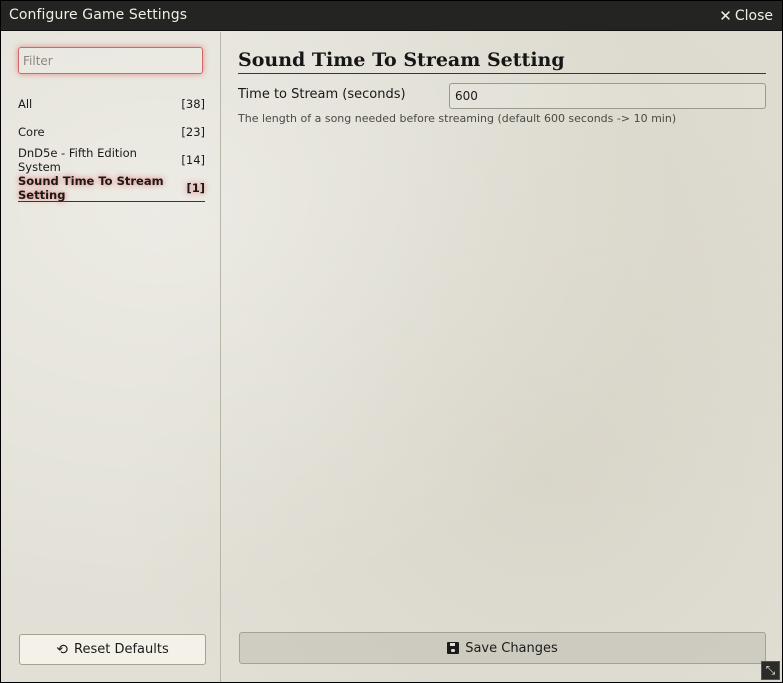 The image size is (783, 683). I want to click on close-label: Close, so click(753, 16).